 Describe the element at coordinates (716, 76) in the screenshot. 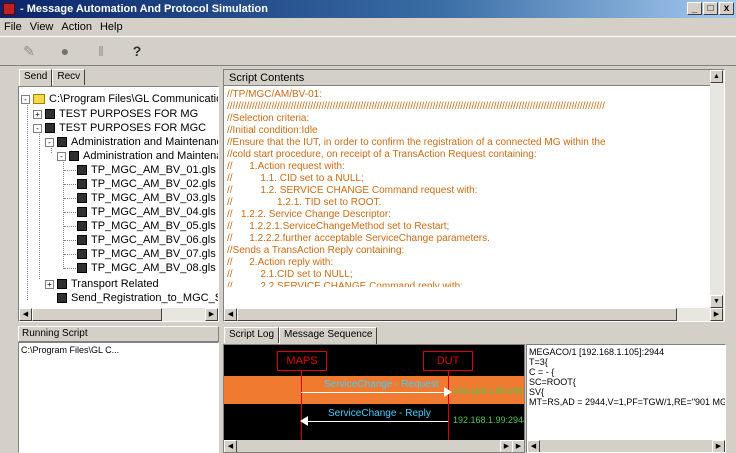

I see `scroll-up-icon: ▲` at that location.